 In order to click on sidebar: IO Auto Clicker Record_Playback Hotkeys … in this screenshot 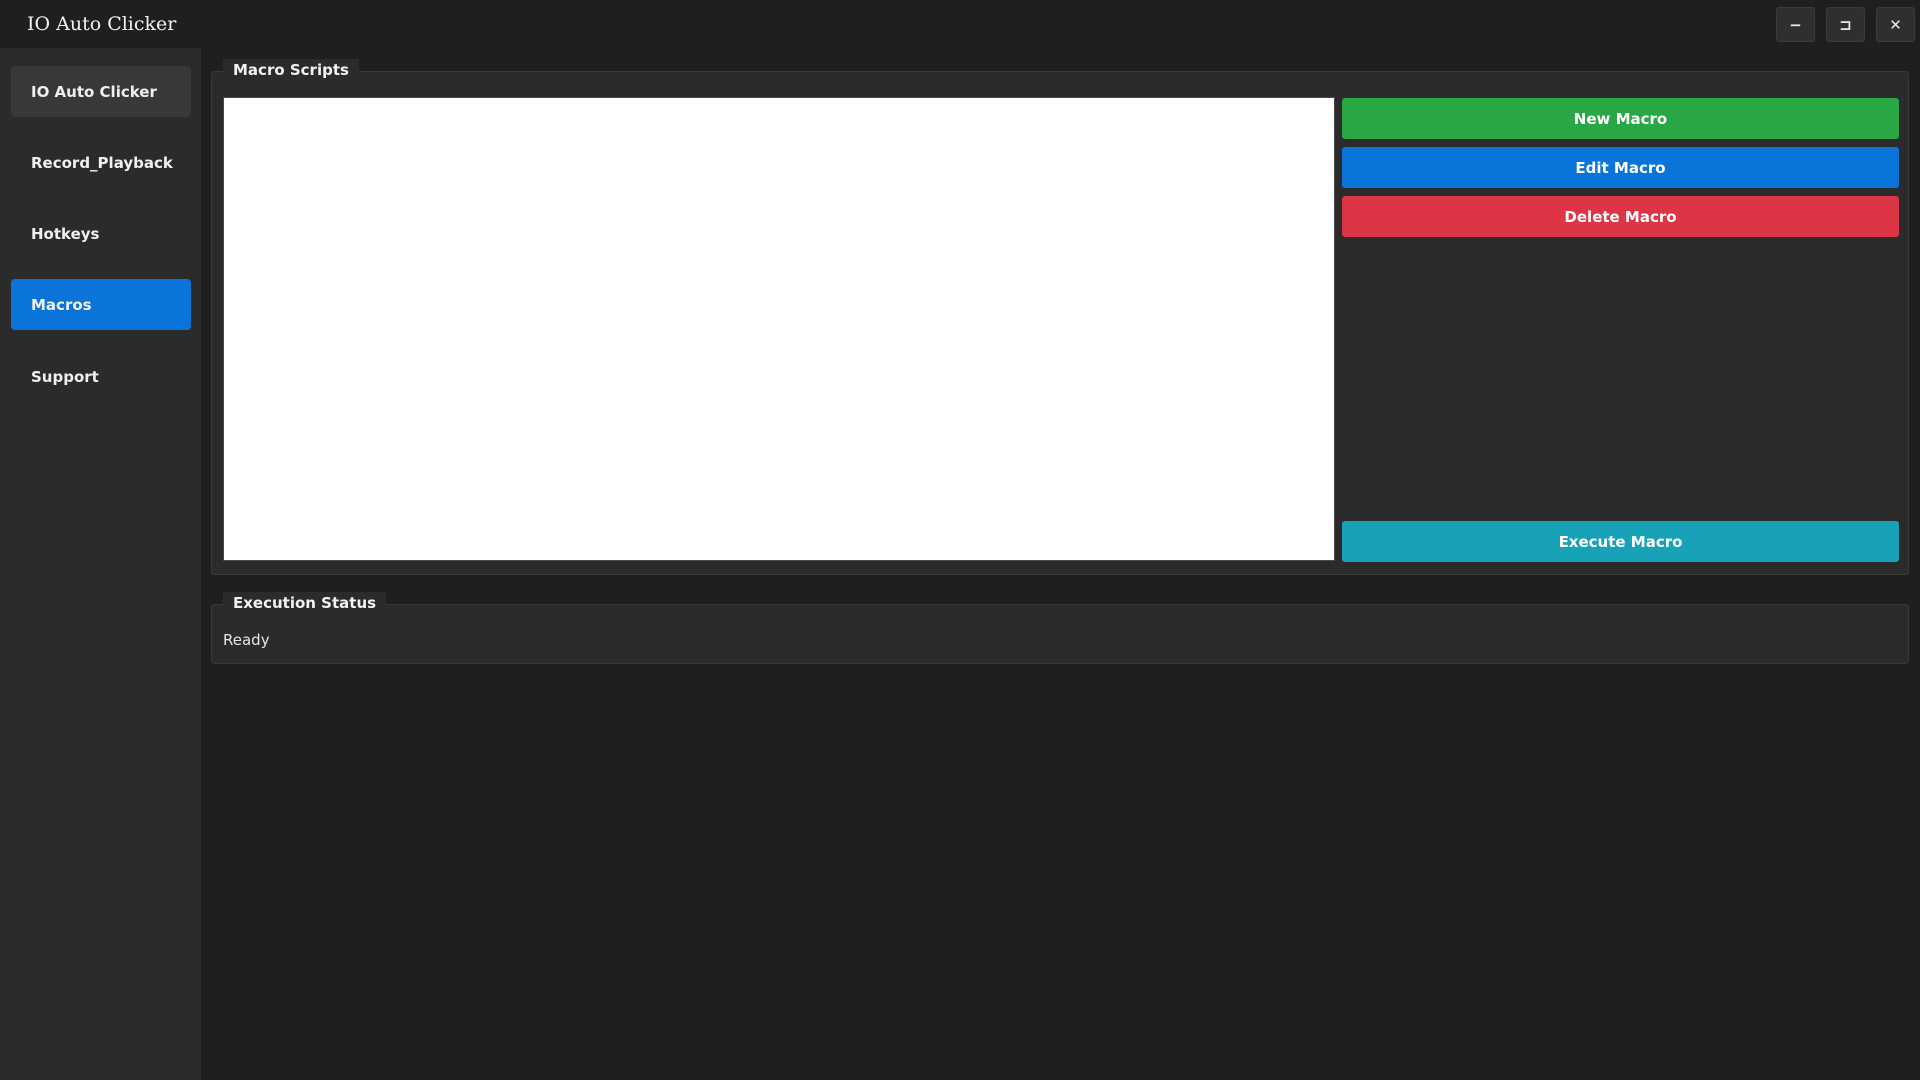, I will do `click(100, 564)`.